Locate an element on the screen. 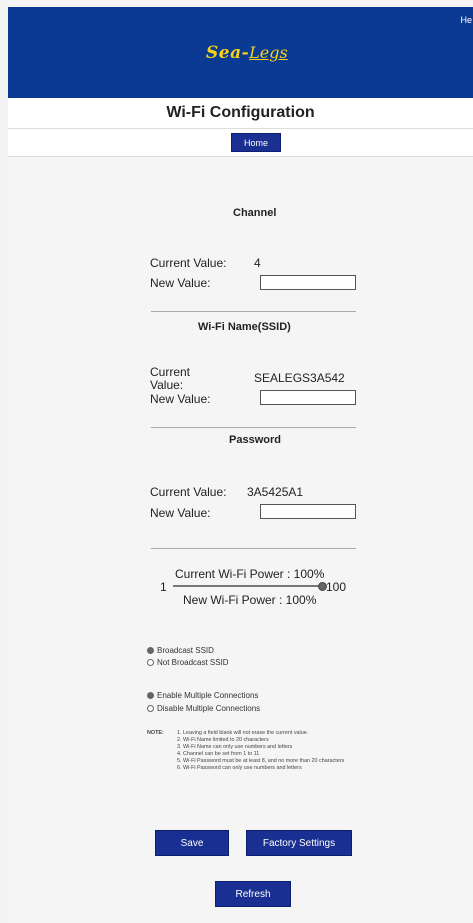  not-broadcast-ssid-option: Not Broadcast SSID is located at coordinates (188, 662).